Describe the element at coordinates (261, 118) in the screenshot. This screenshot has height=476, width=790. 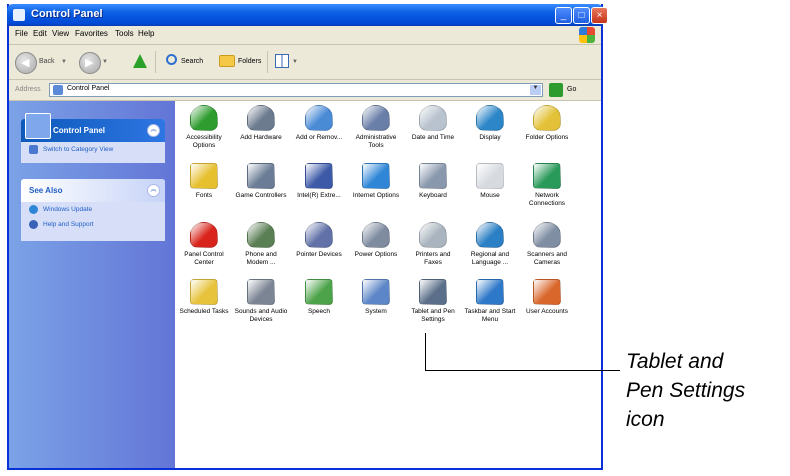
I see `add-hardware-icon` at that location.